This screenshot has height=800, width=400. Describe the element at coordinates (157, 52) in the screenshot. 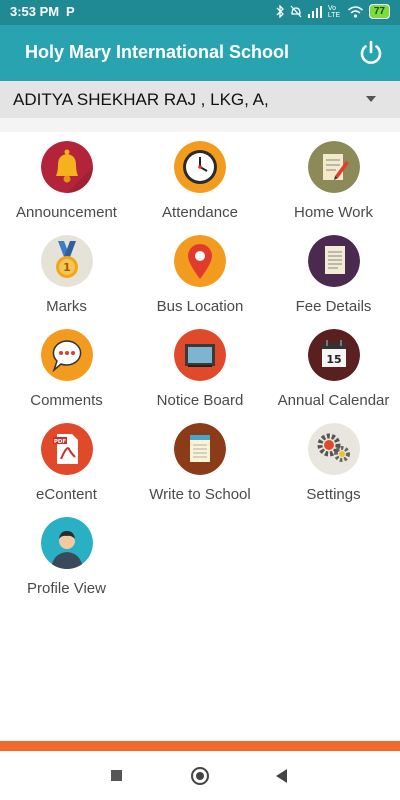

I see `page-title: Holy Mary International School` at that location.